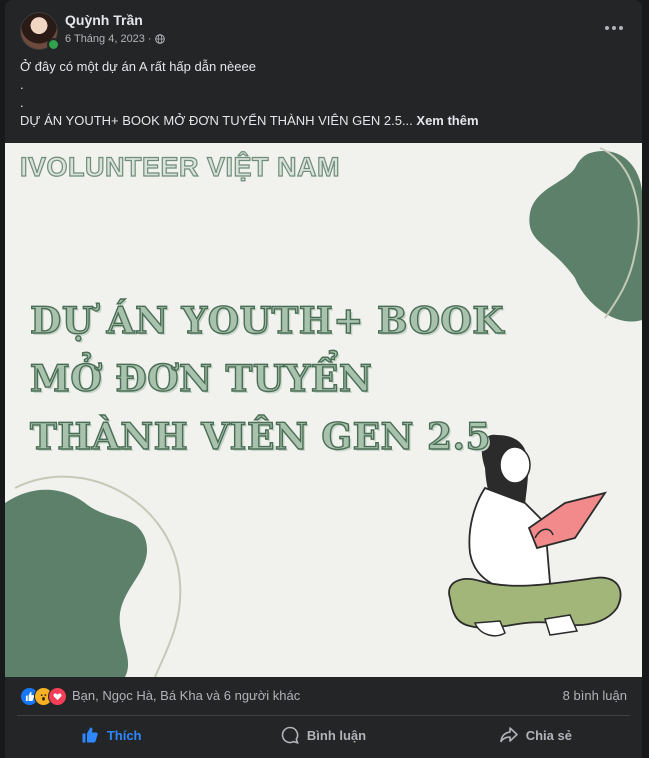  I want to click on comment-label: Bình luận, so click(336, 735).